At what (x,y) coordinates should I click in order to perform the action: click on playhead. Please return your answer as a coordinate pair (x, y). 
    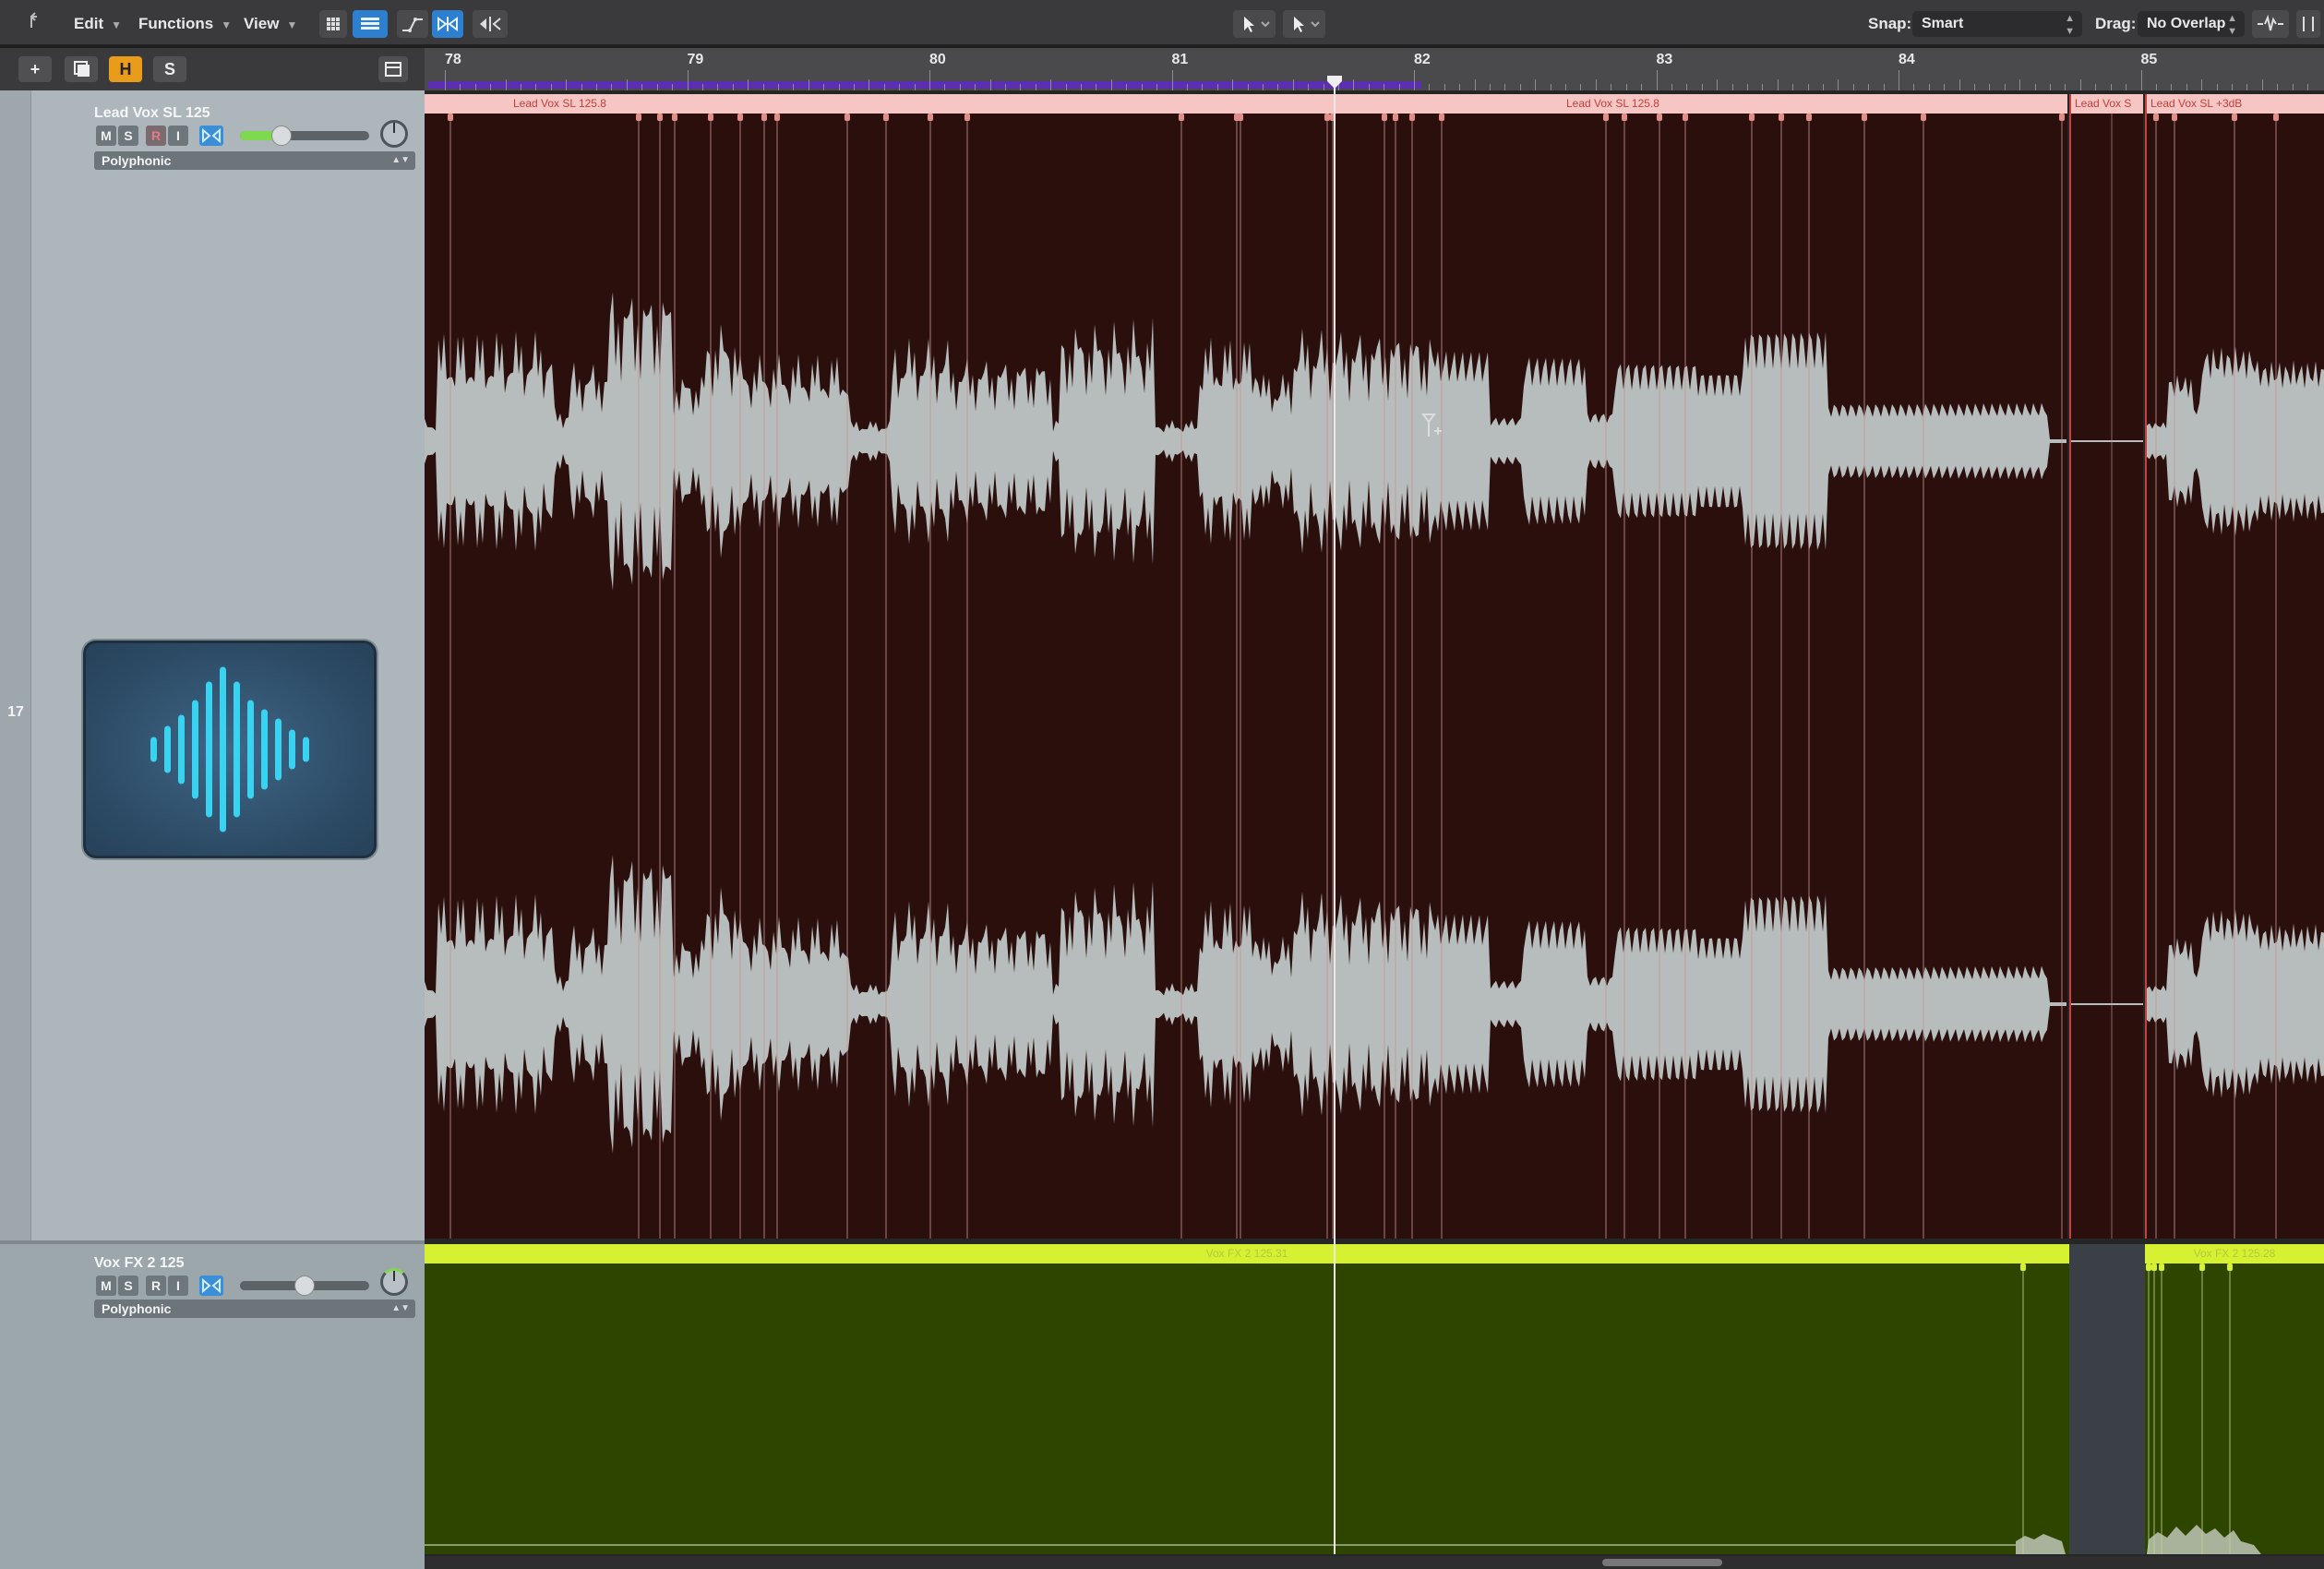
    Looking at the image, I should click on (1335, 818).